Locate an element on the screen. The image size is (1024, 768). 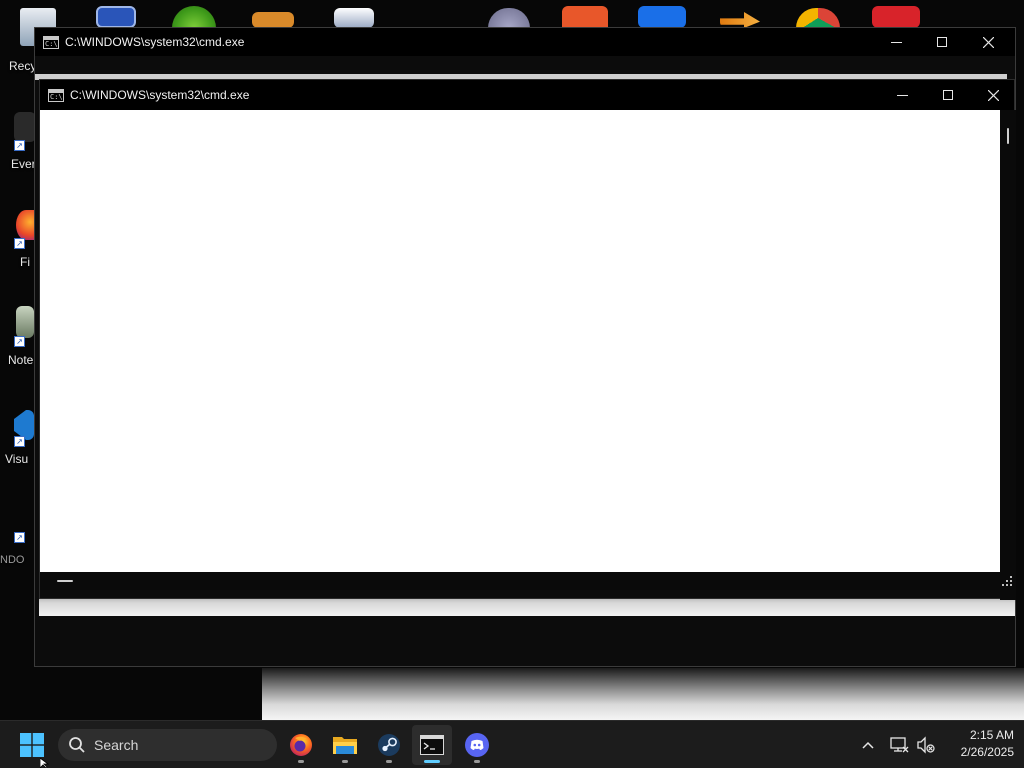
terminal-icon is located at coordinates (432, 745).